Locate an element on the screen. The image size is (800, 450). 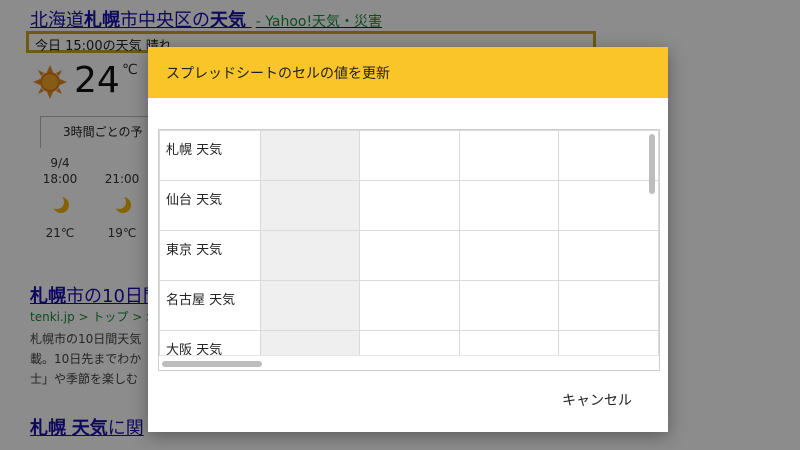
table-row: 名古屋 天気 is located at coordinates (409, 305).